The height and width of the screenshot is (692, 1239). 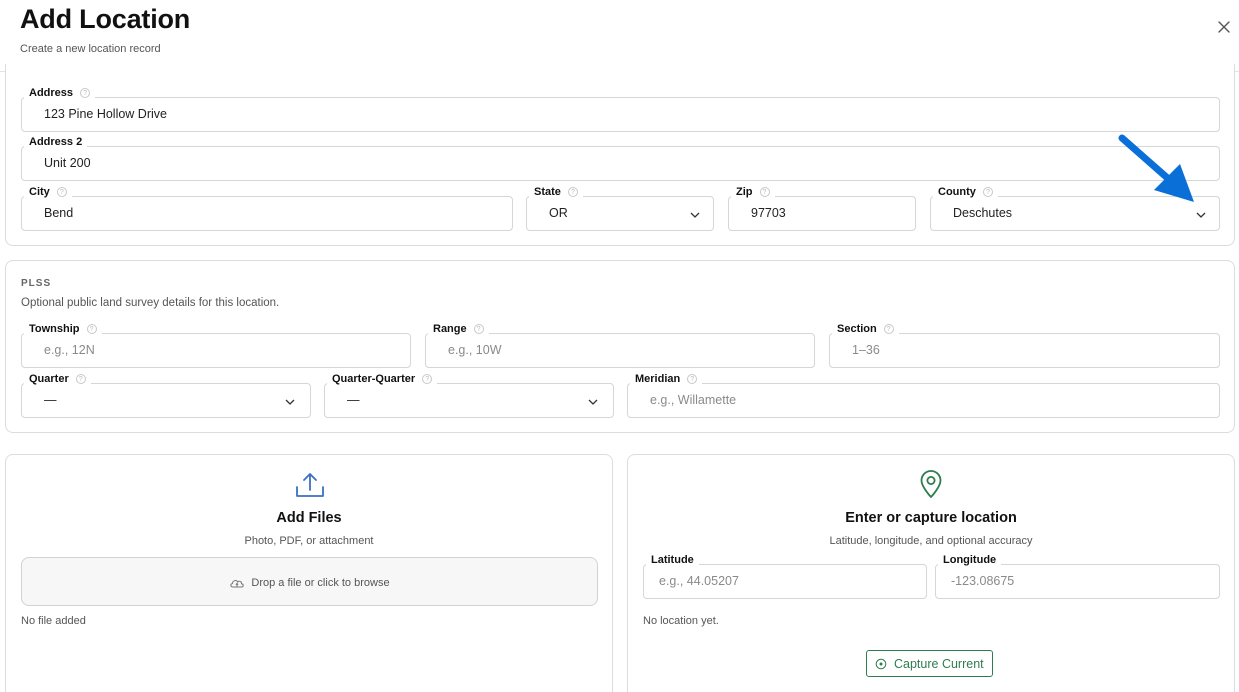 What do you see at coordinates (983, 213) in the screenshot?
I see `county-value: Deschutes` at bounding box center [983, 213].